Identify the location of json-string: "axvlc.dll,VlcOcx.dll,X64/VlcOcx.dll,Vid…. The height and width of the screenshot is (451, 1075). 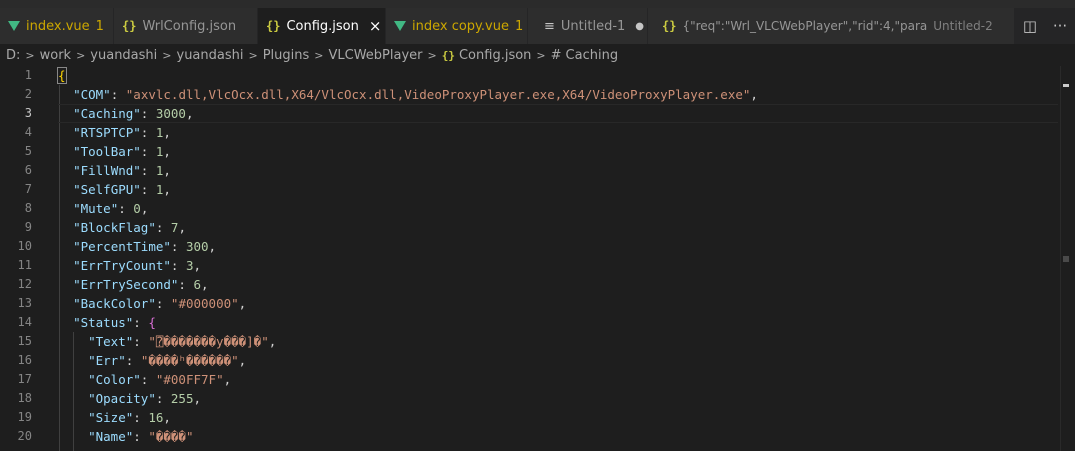
(438, 94).